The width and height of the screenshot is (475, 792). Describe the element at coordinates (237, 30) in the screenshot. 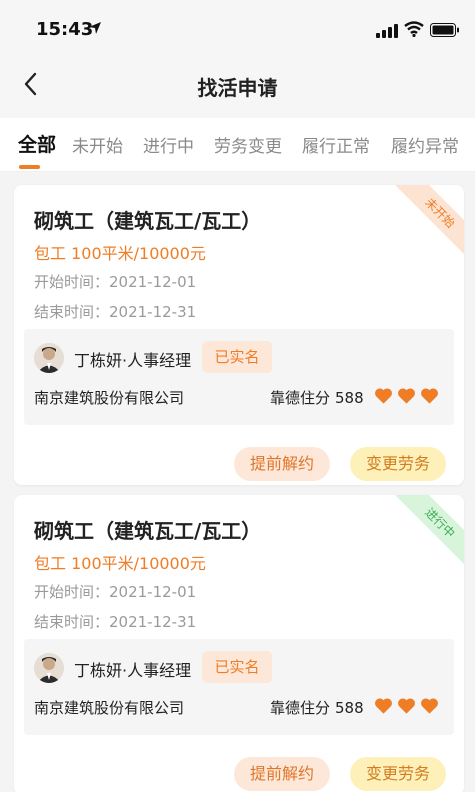

I see `status-bar: 15:43` at that location.